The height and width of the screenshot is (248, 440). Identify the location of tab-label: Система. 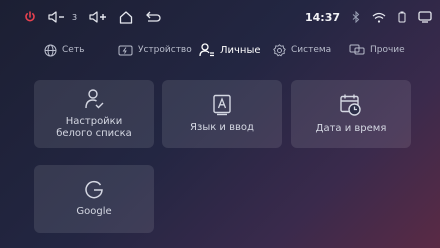
(311, 50).